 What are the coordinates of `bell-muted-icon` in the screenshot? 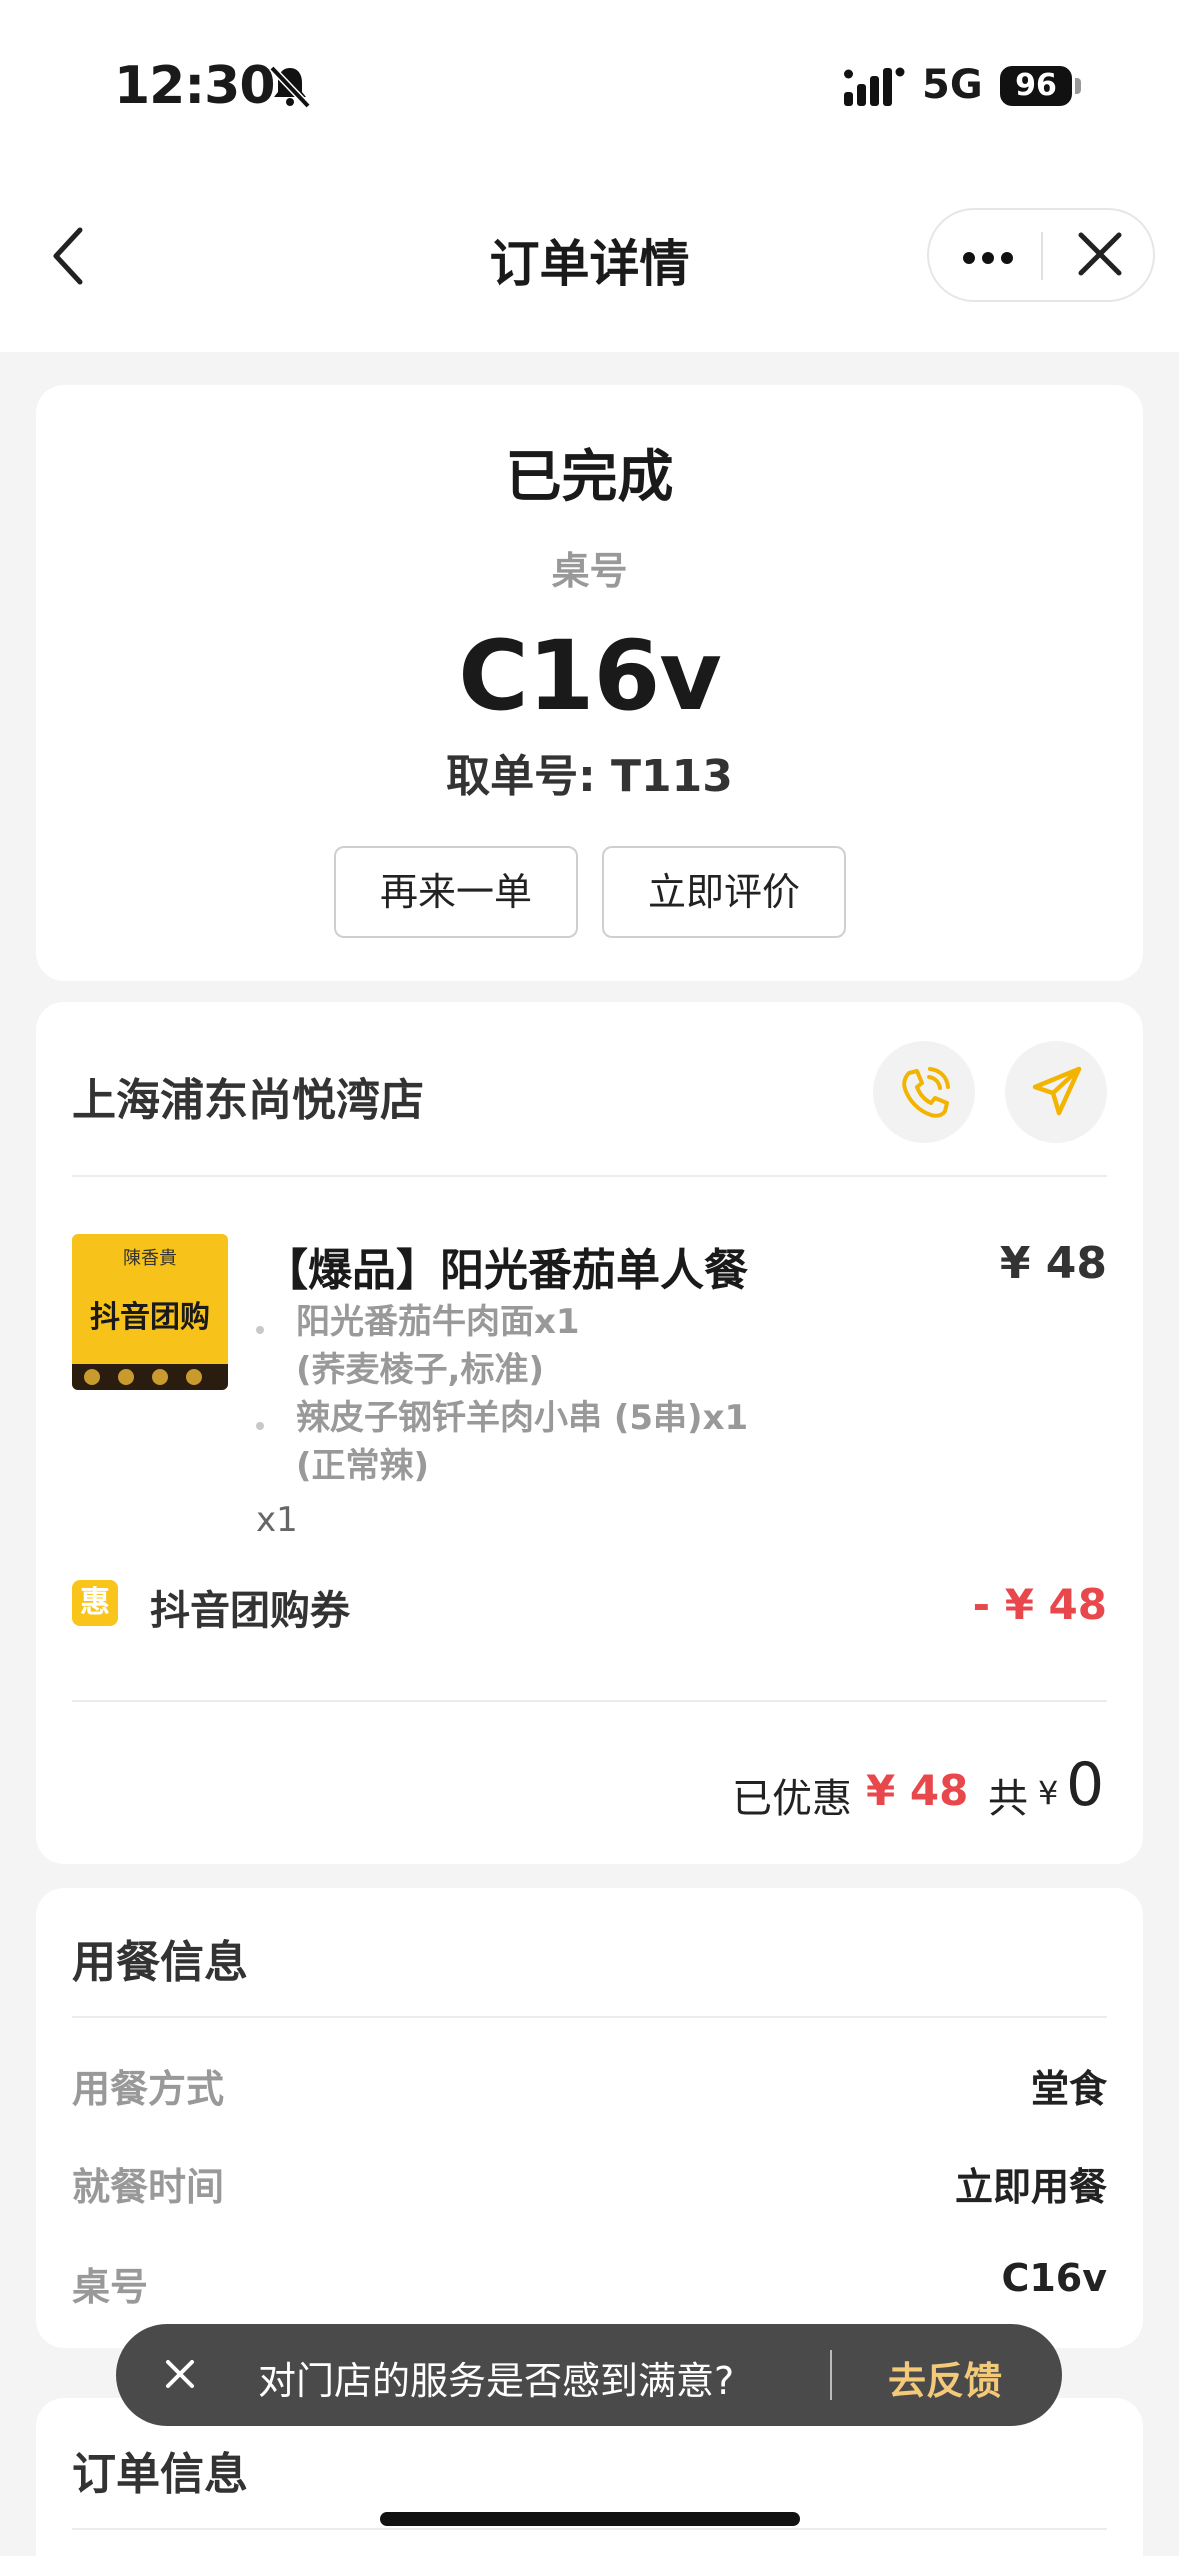 It's located at (290, 87).